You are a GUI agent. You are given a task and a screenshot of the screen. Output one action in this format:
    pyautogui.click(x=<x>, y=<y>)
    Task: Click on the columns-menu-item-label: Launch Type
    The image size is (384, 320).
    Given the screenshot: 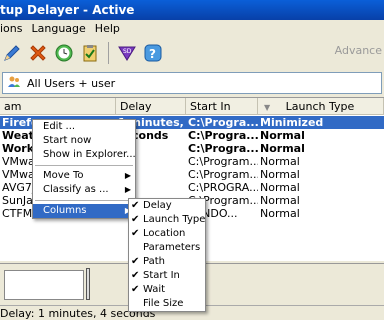 What is the action you would take?
    pyautogui.click(x=174, y=219)
    